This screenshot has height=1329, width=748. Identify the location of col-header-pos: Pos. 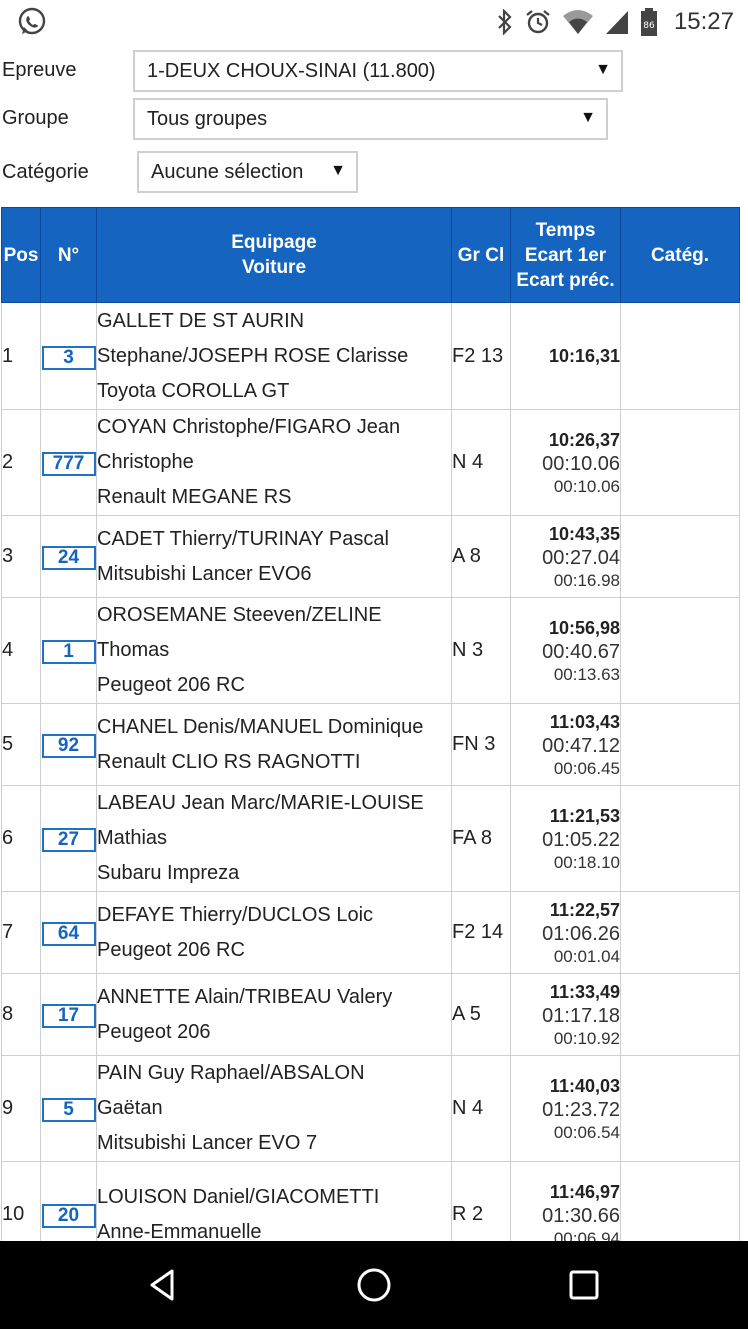
(21, 255).